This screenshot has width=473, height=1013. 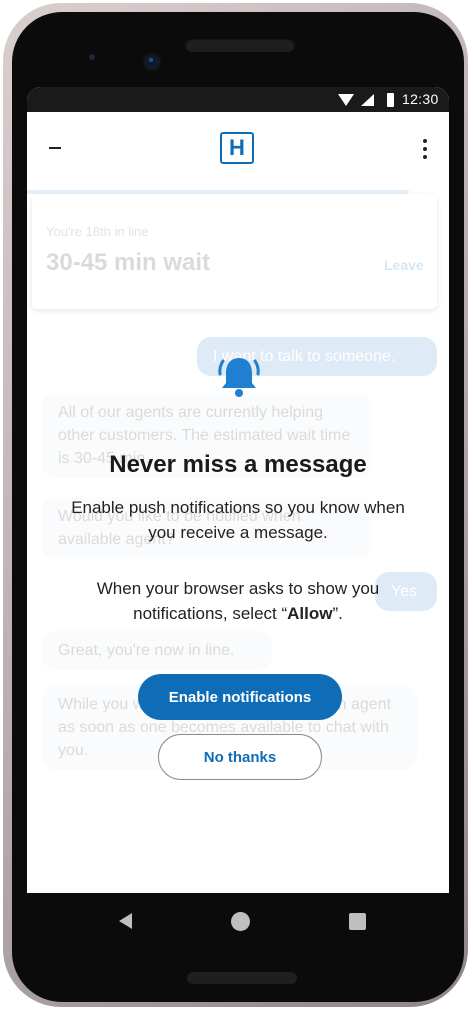 I want to click on queue-card: You're 18th in line 30-45 min wait Leave, so click(x=234, y=251).